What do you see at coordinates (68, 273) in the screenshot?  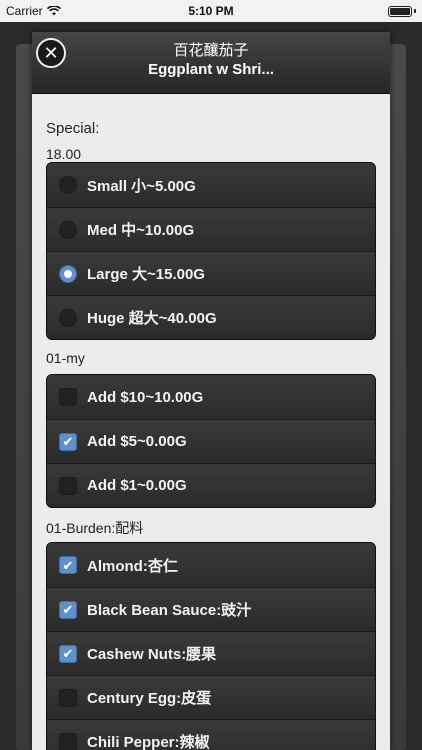 I see `radio-selected-icon` at bounding box center [68, 273].